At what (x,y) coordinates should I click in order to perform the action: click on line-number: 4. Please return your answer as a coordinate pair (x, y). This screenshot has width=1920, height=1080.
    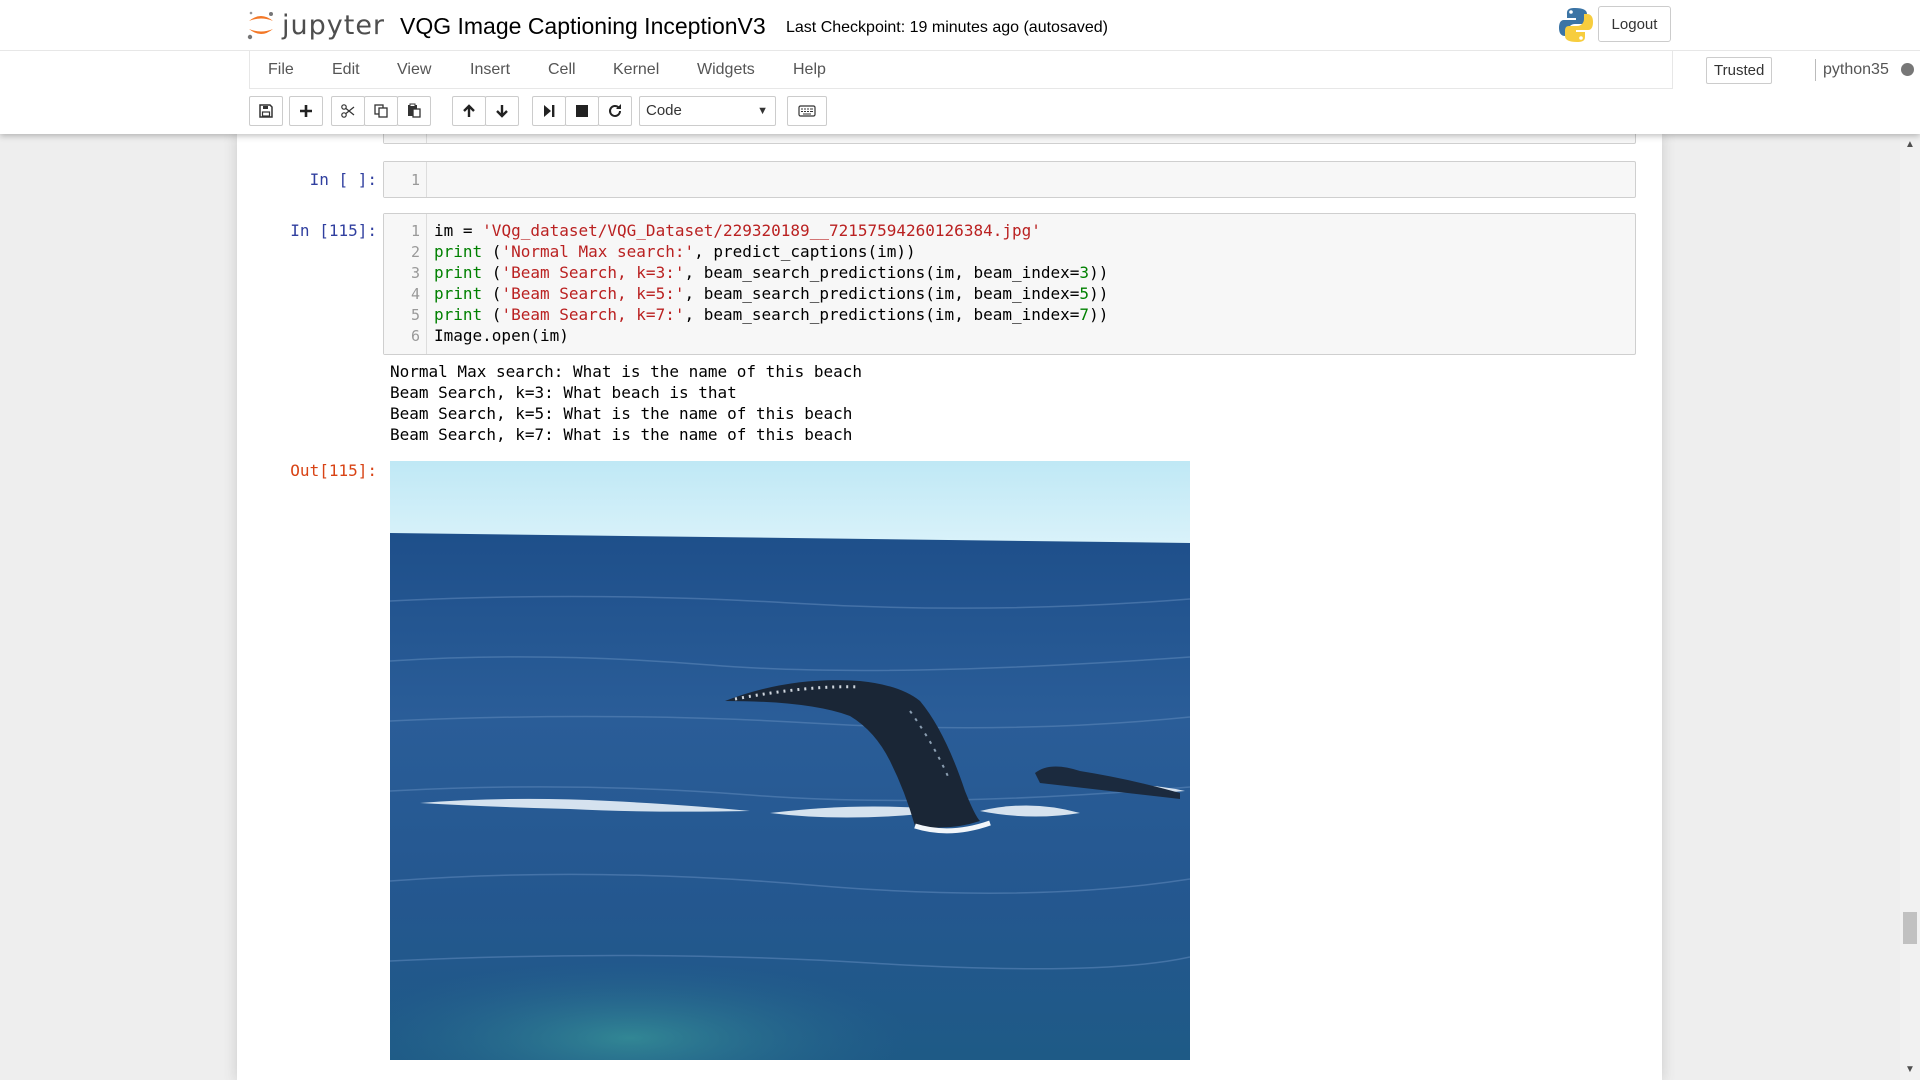
    Looking at the image, I should click on (415, 294).